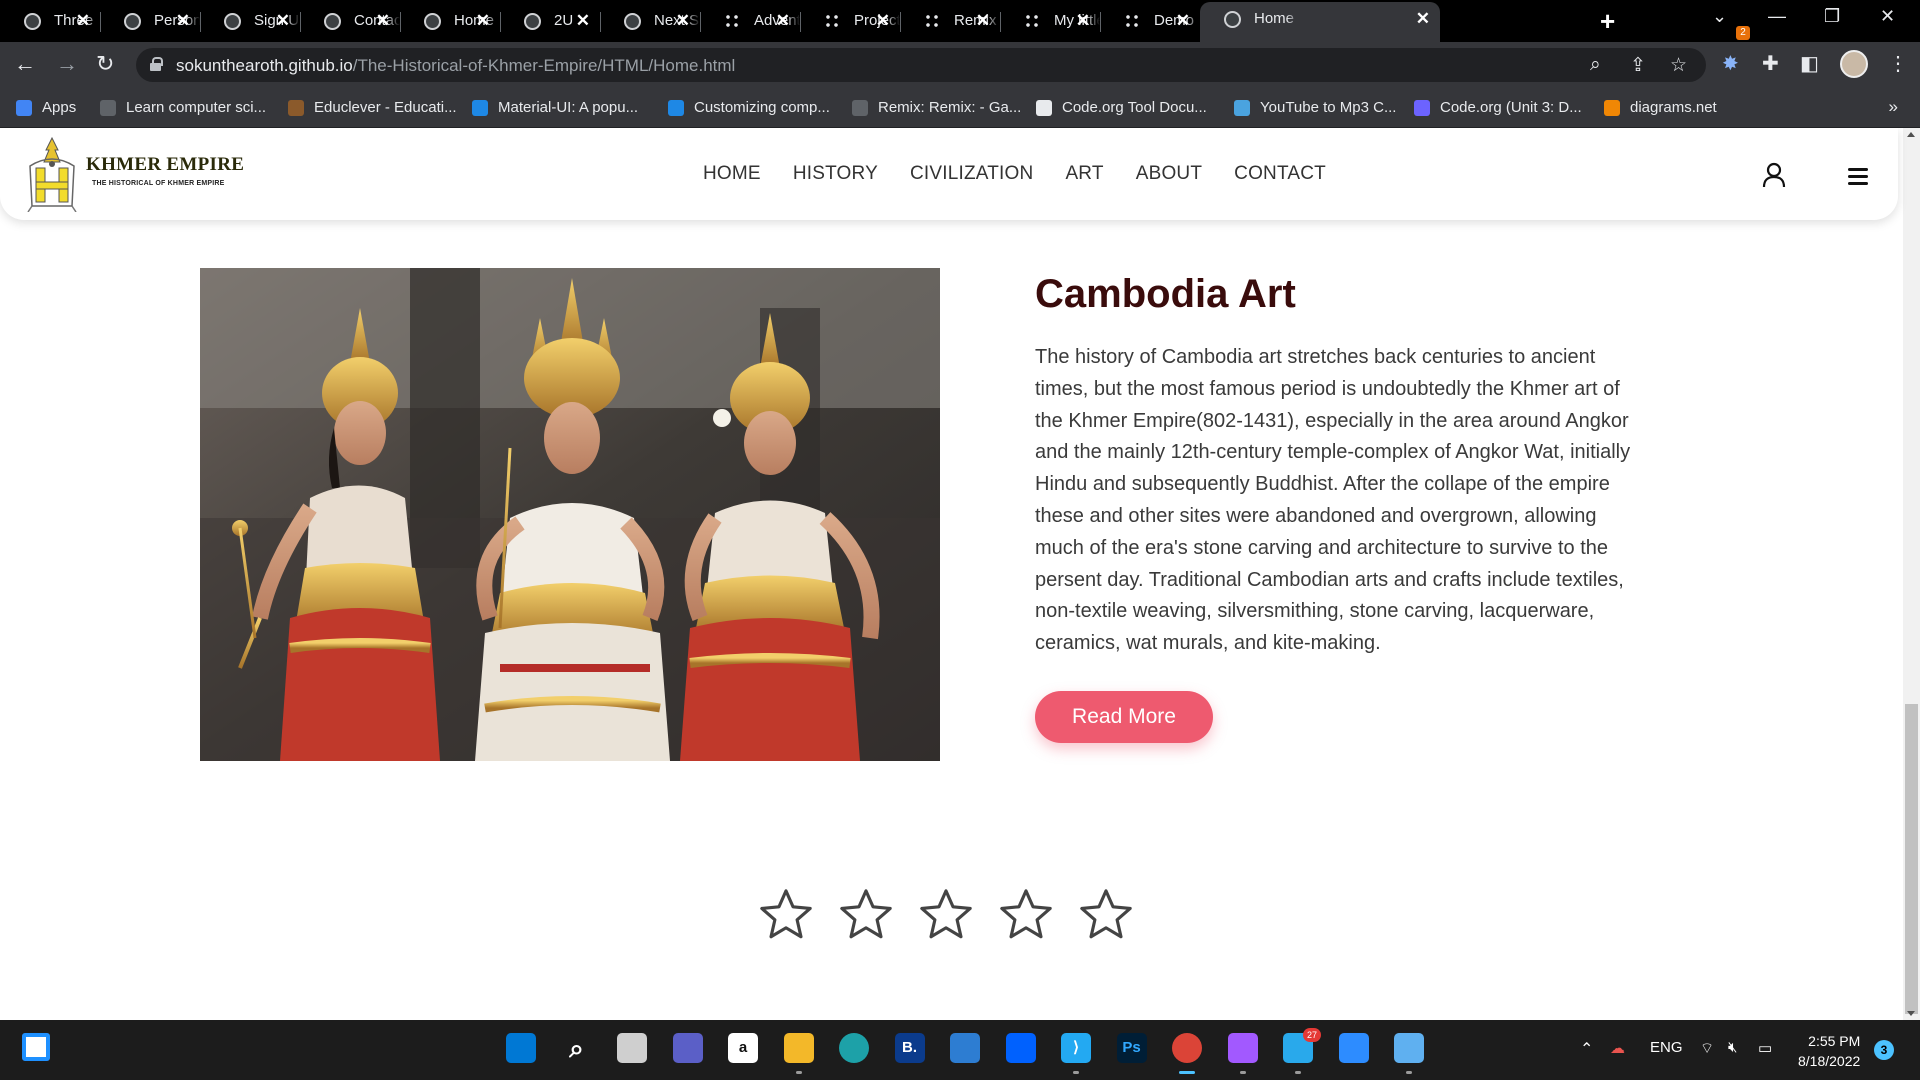 This screenshot has height=1080, width=1920. What do you see at coordinates (350, 21) in the screenshot?
I see `browser-tab: Contact✕` at bounding box center [350, 21].